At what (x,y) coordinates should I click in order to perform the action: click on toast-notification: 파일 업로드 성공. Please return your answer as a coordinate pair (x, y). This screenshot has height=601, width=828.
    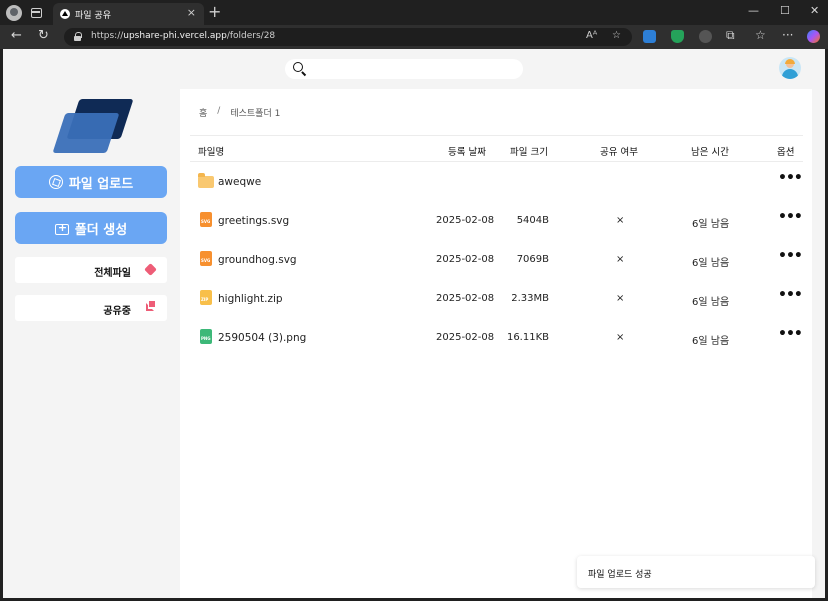
    Looking at the image, I should click on (696, 572).